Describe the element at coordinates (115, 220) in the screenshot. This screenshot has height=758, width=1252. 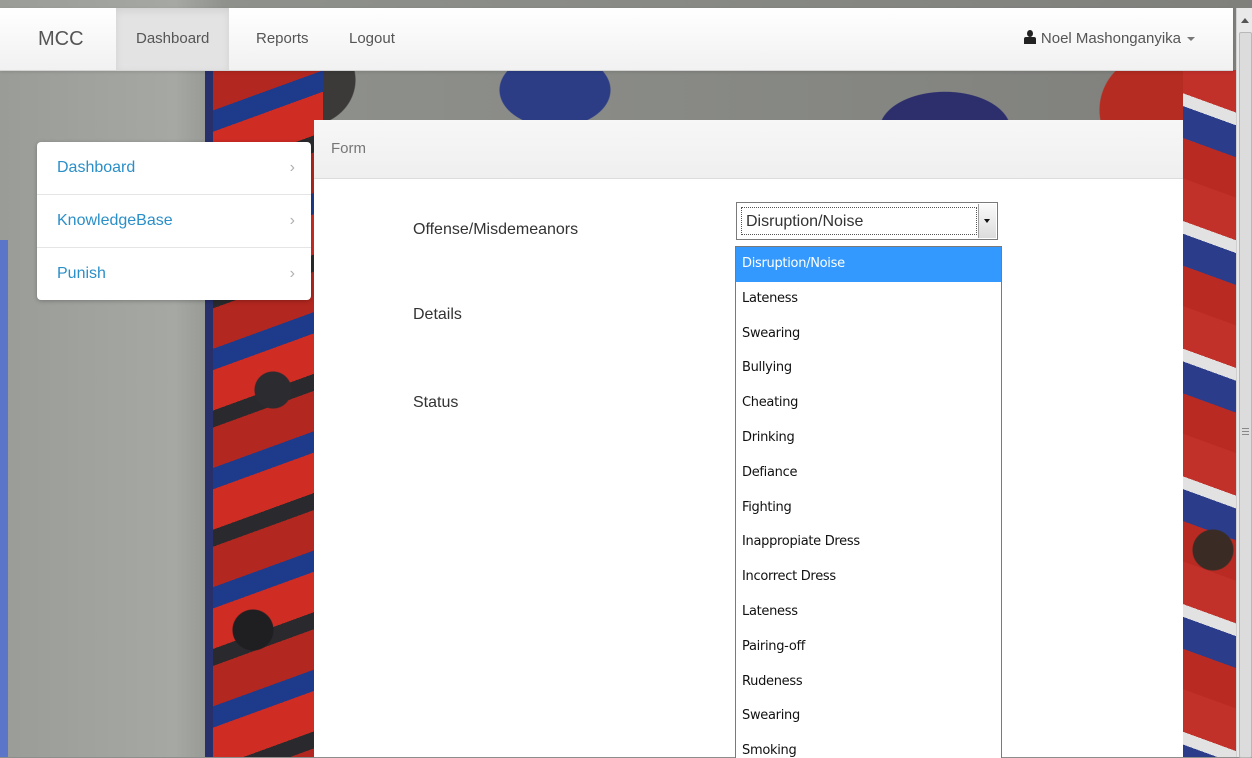
I see `sidebar-item-label: KnowledgeBase` at that location.